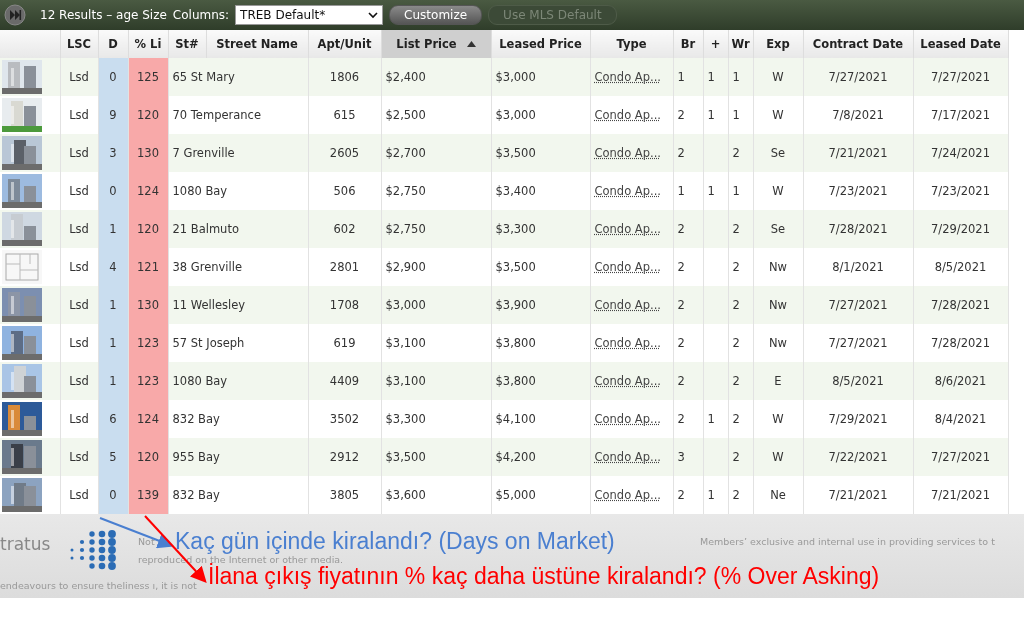 Image resolution: width=1024 pixels, height=619 pixels. I want to click on column-header: Type, so click(631, 44).